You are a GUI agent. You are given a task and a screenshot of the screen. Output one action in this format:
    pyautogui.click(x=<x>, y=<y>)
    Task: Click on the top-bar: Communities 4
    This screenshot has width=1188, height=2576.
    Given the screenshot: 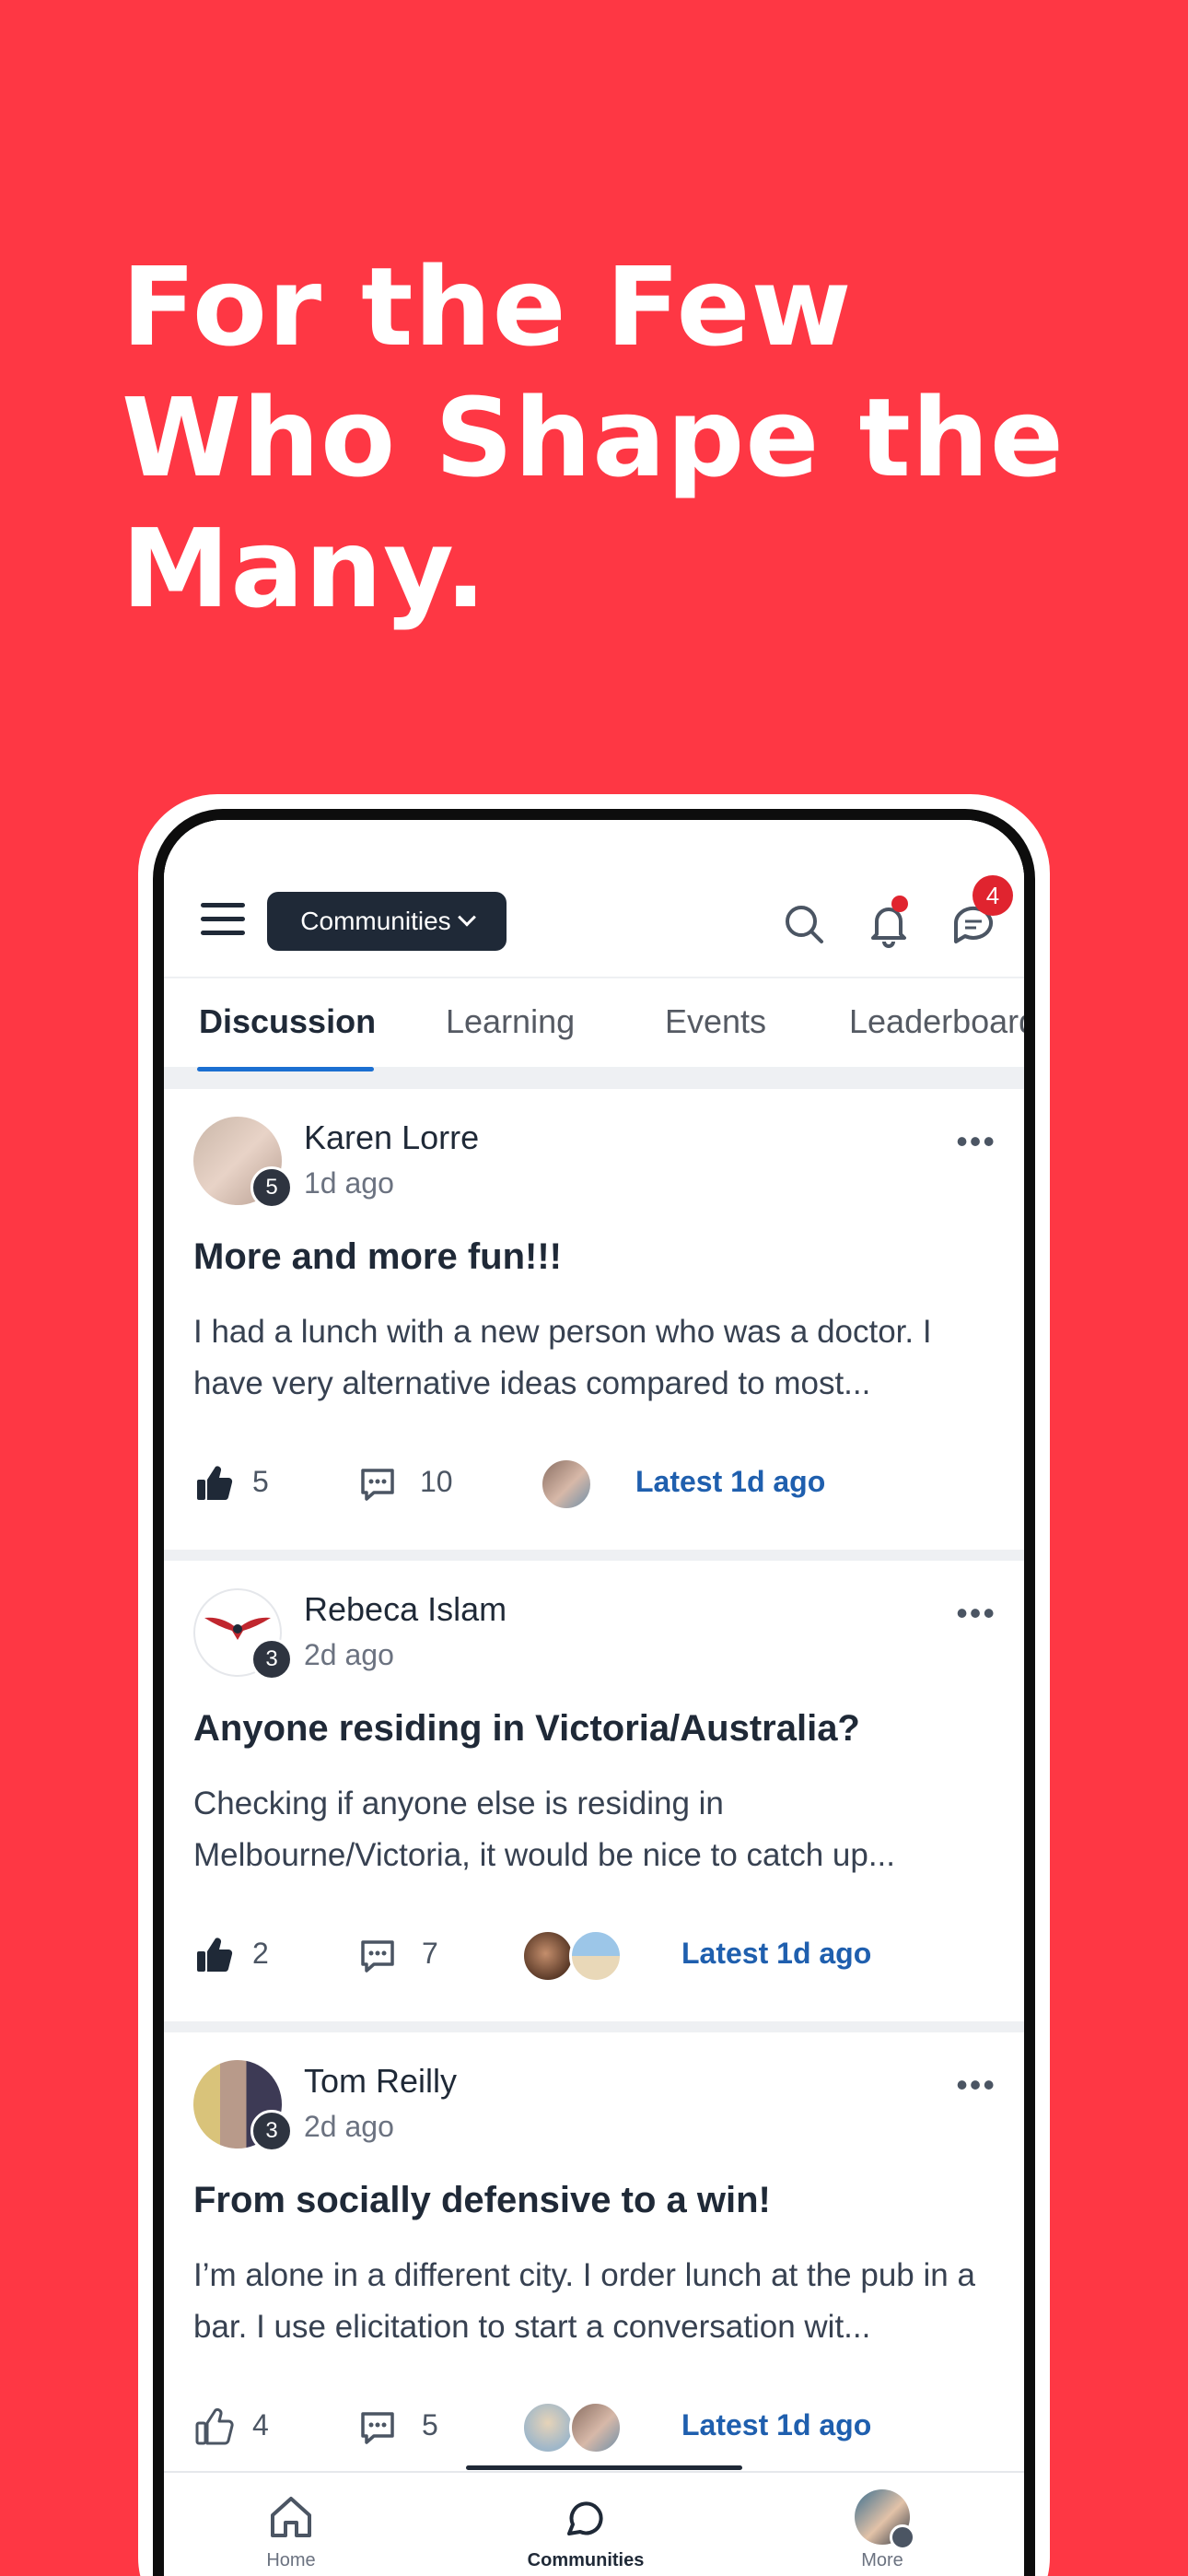 What is the action you would take?
    pyautogui.click(x=594, y=898)
    